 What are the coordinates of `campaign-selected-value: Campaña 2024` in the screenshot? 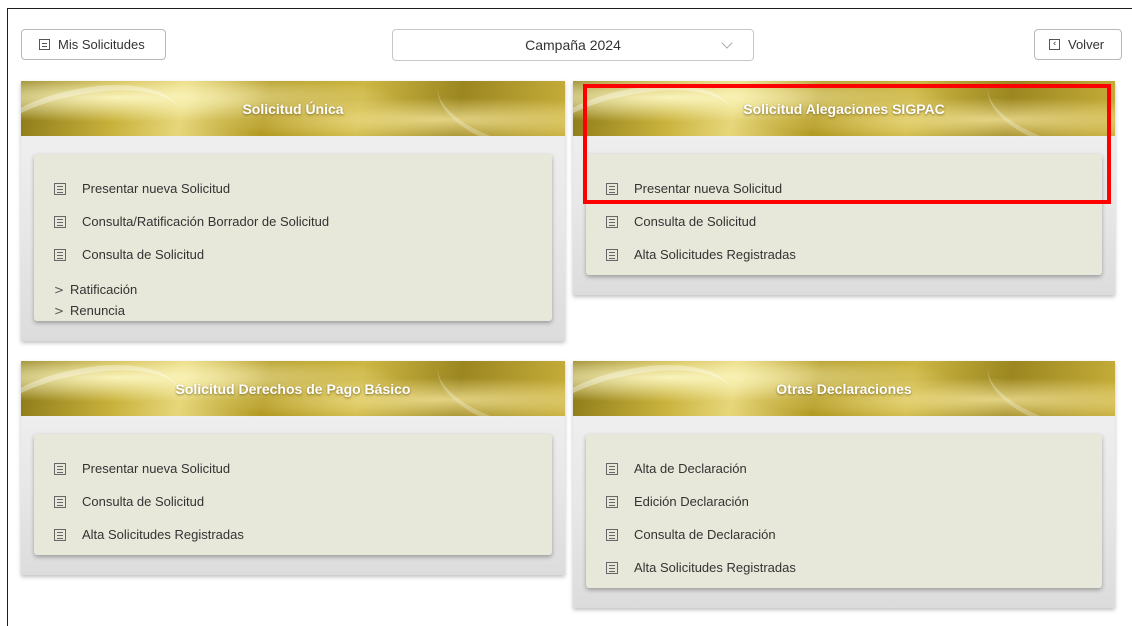 It's located at (573, 45).